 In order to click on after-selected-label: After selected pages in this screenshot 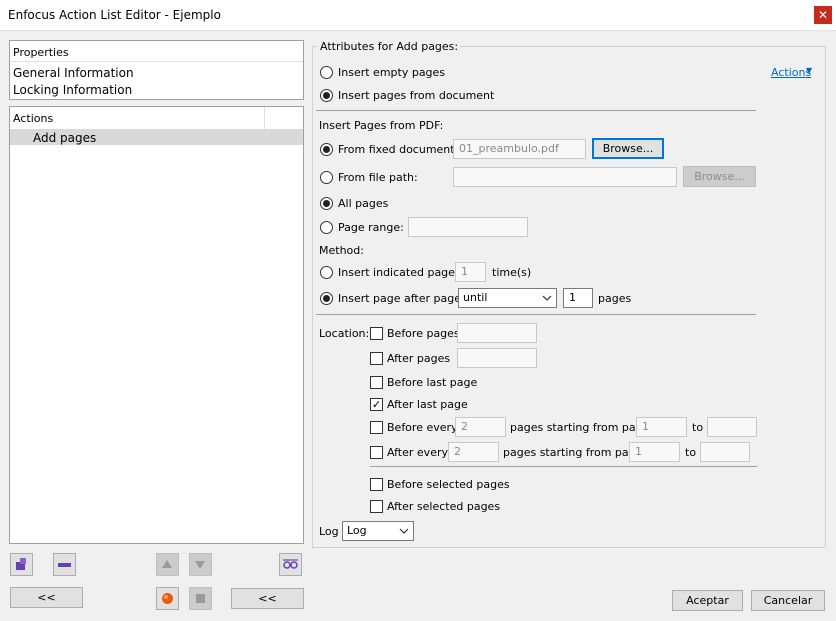, I will do `click(444, 506)`.